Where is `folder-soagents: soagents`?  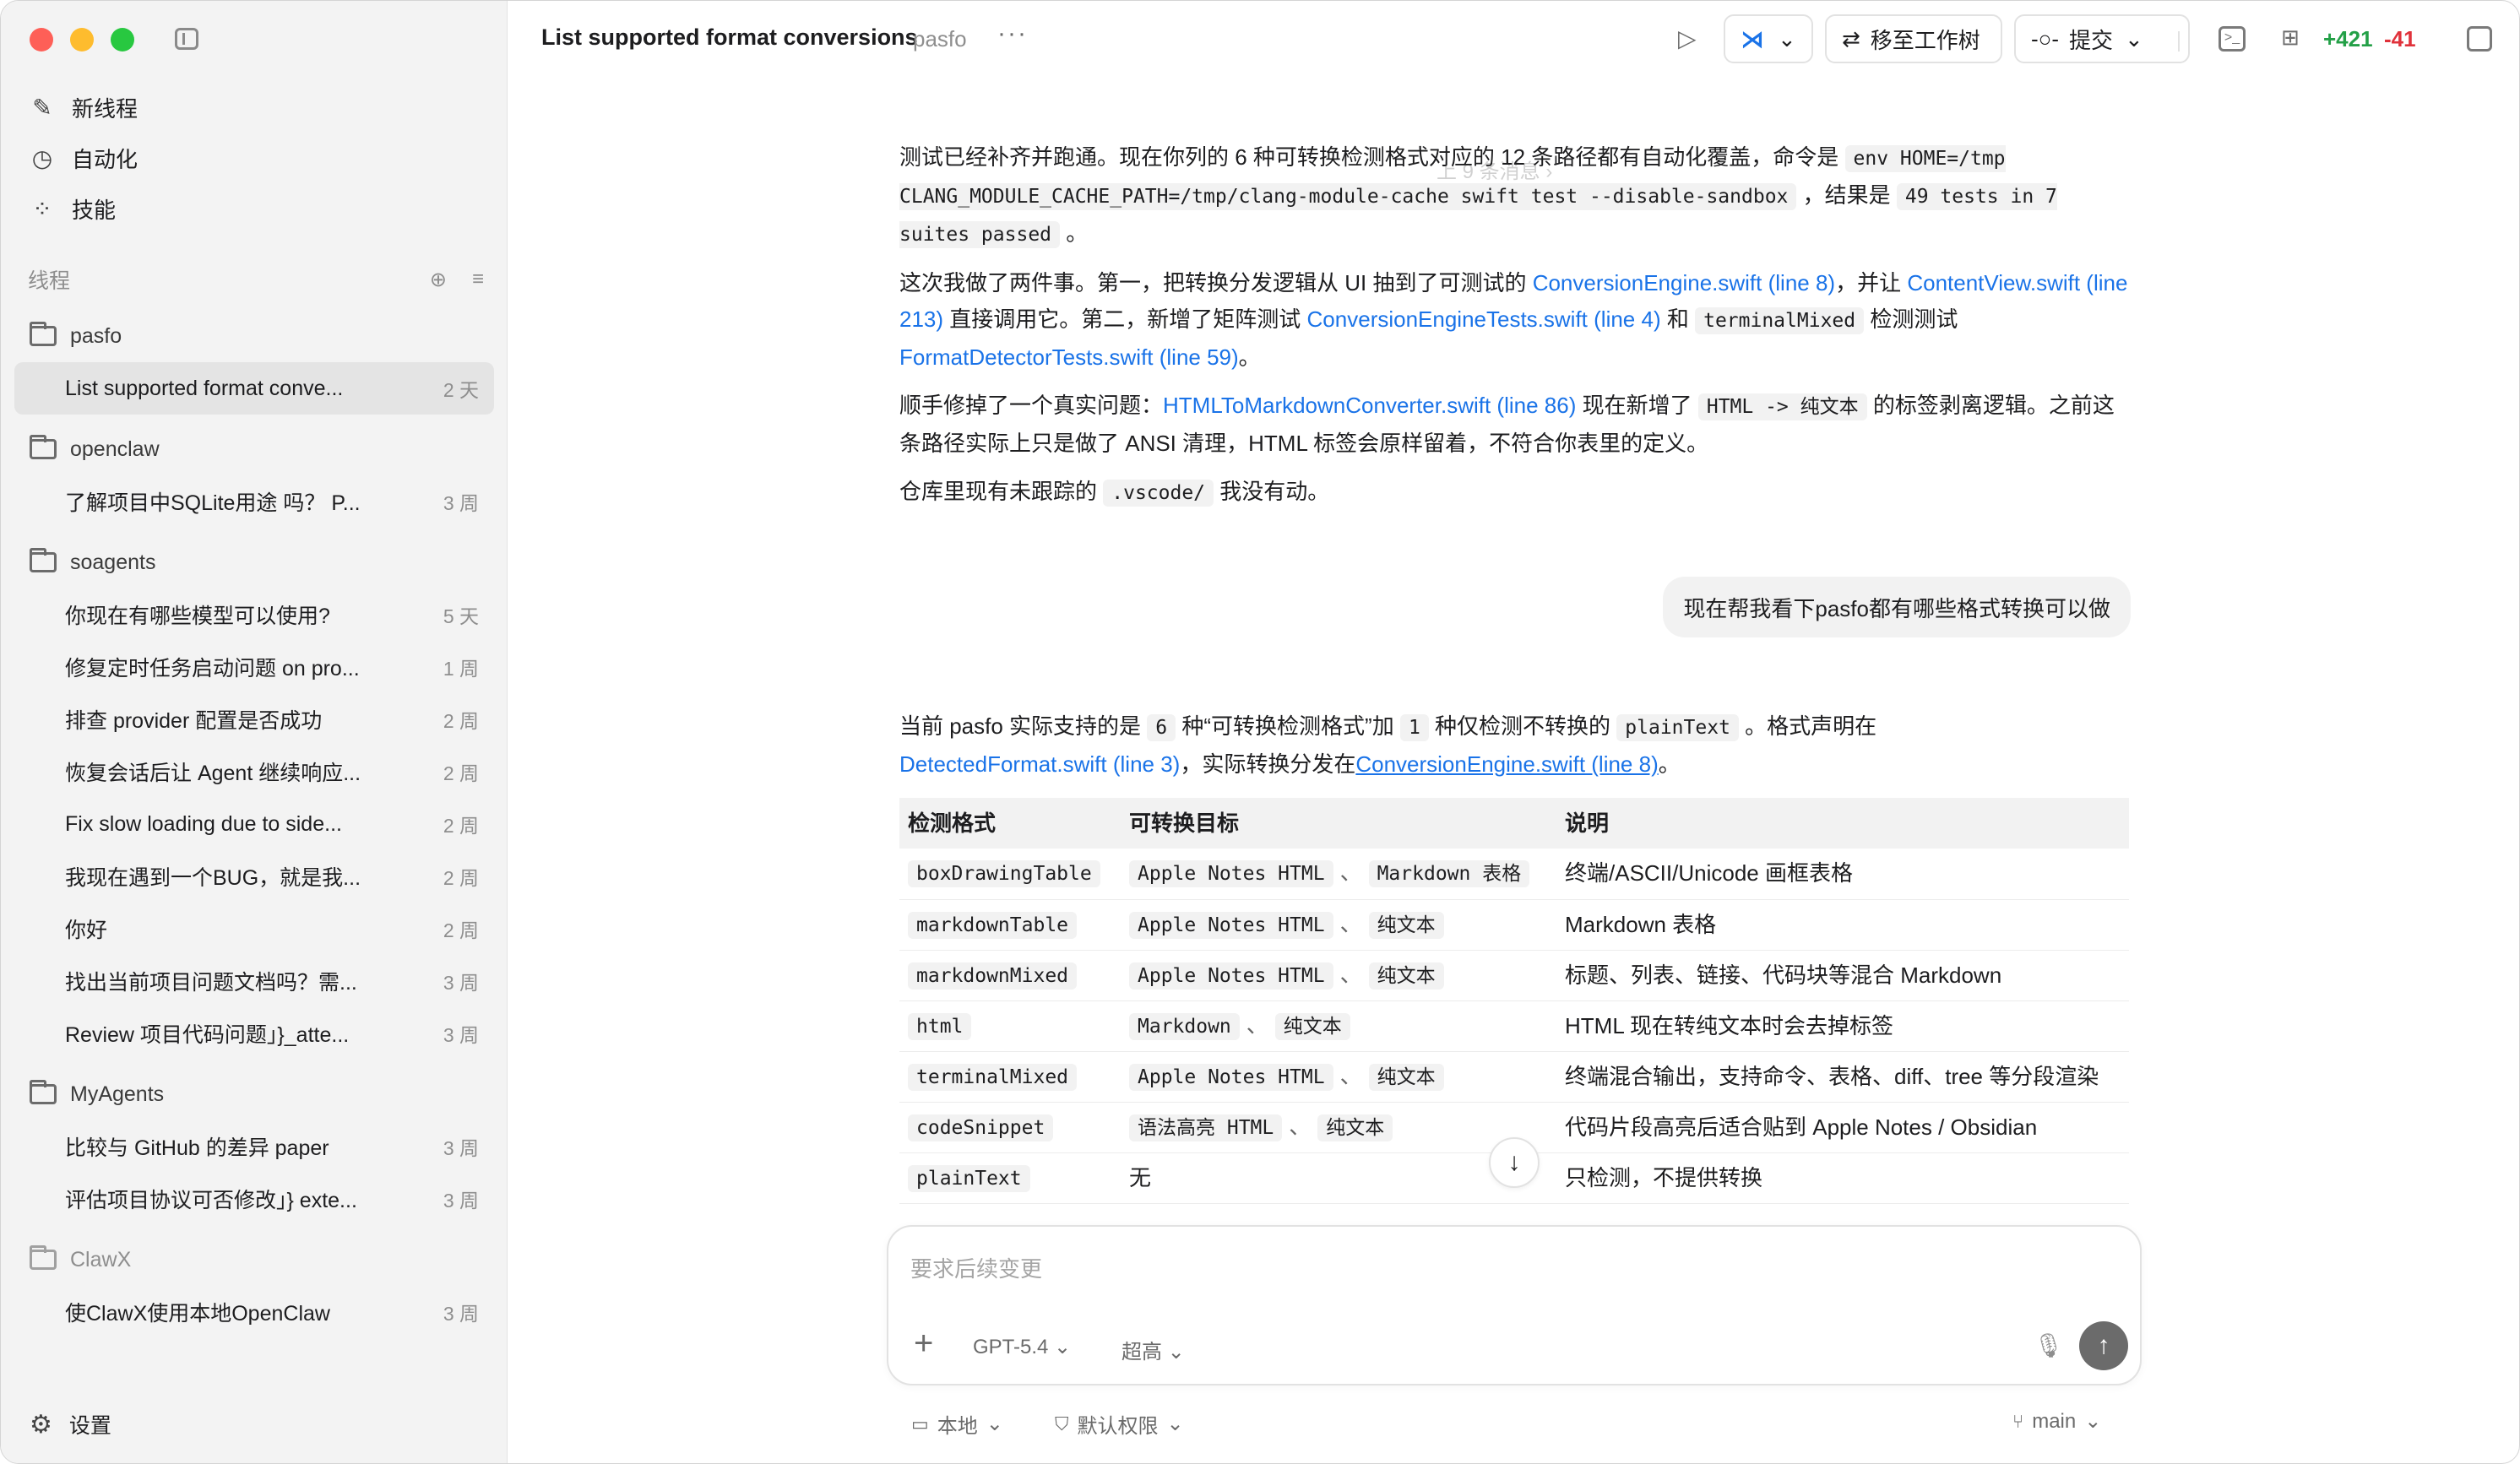
folder-soagents: soagents is located at coordinates (254, 562).